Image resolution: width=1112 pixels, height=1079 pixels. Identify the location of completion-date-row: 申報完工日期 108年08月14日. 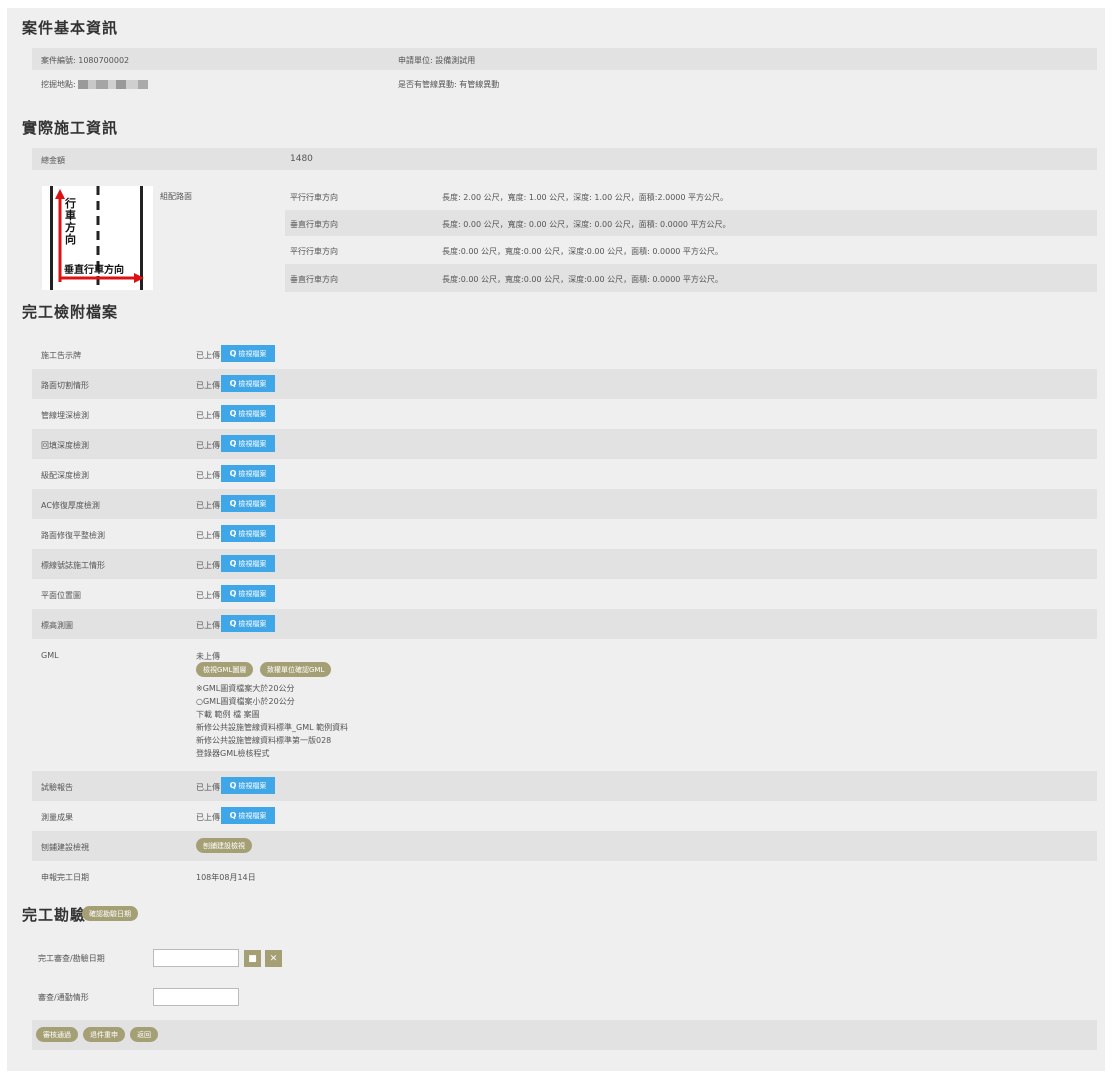
(564, 876).